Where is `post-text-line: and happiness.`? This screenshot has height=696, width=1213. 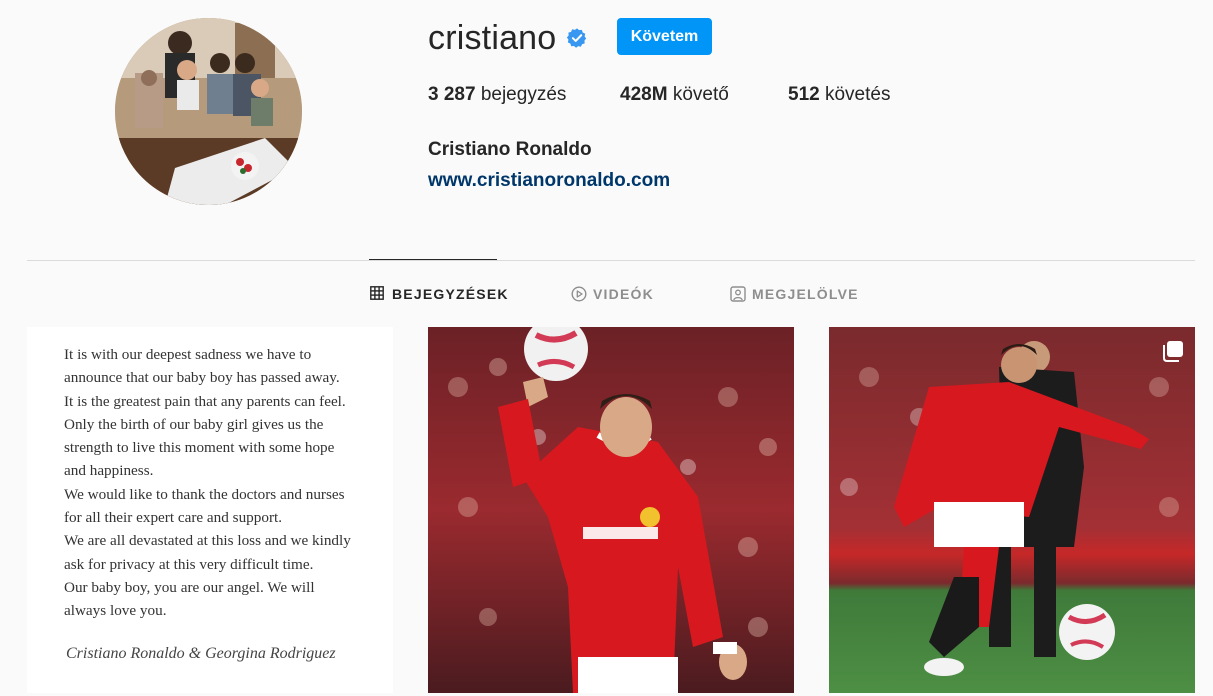
post-text-line: and happiness. is located at coordinates (109, 471).